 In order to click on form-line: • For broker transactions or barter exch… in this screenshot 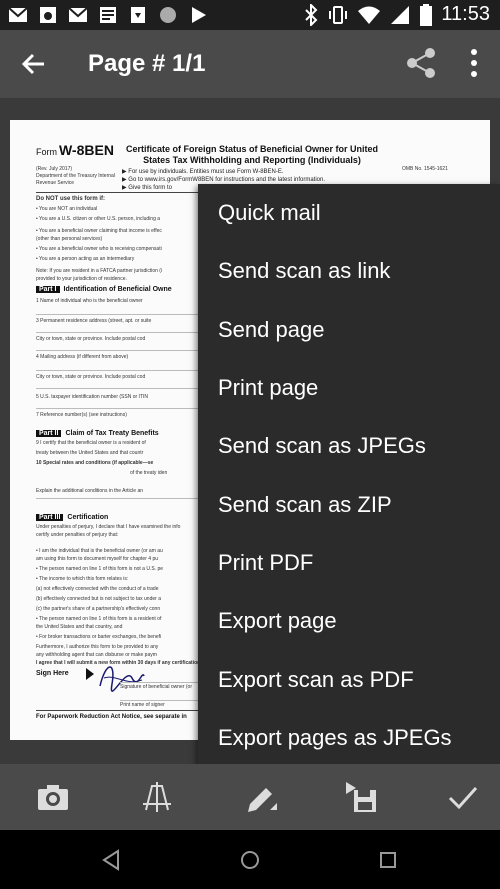, I will do `click(99, 637)`.